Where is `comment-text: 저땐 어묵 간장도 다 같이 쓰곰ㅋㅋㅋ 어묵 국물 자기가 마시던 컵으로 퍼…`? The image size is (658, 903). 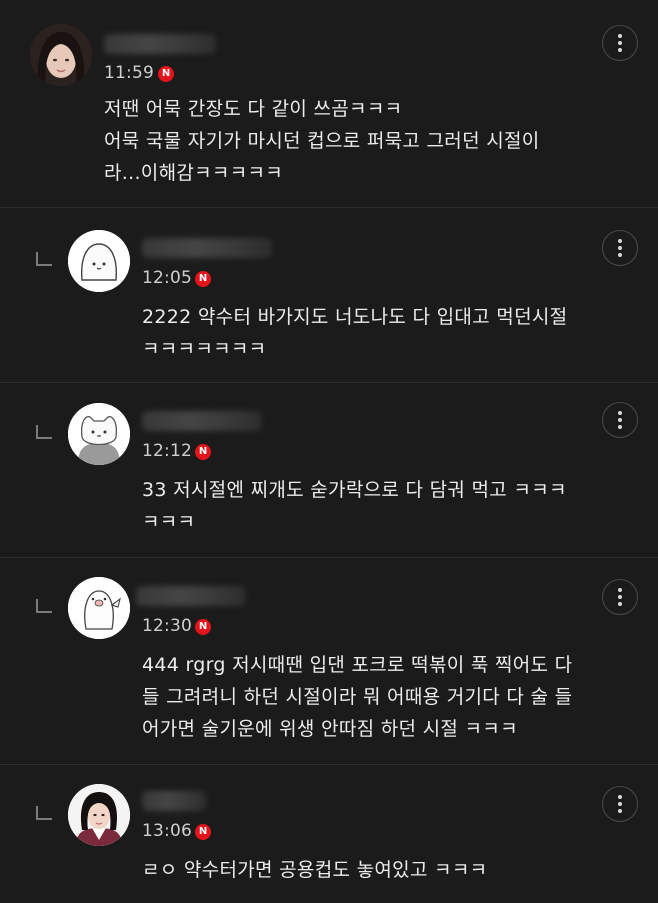
comment-text: 저땐 어묵 간장도 다 같이 쓰곰ㅋㅋㅋ 어묵 국물 자기가 마시던 컵으로 퍼… is located at coordinates (322, 141).